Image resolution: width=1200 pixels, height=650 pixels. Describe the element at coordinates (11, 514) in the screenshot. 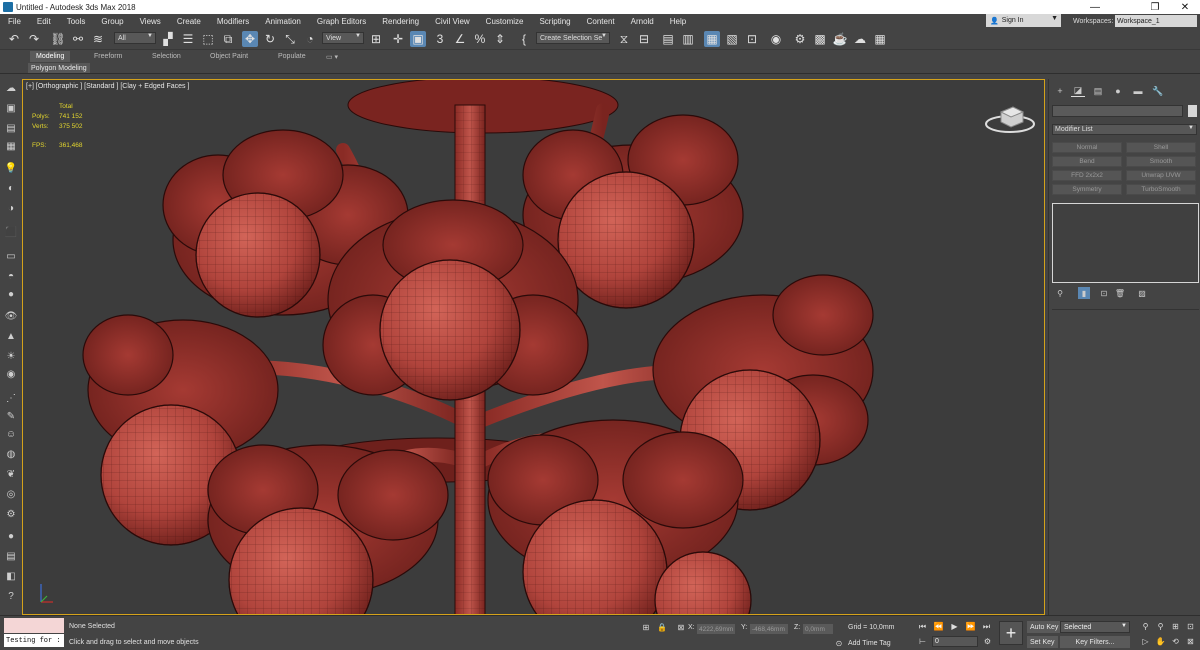

I see `settings-icon: ⚙` at that location.